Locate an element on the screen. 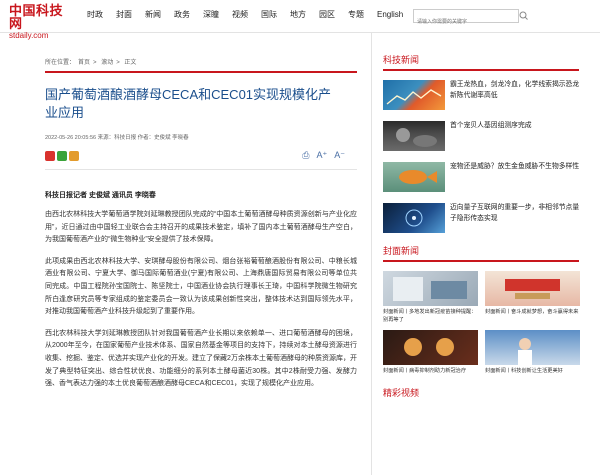 The height and width of the screenshot is (475, 600). cover-caption: 封面新闻丨奋斗成就梦想，奋斗赢得未来 is located at coordinates (532, 313).